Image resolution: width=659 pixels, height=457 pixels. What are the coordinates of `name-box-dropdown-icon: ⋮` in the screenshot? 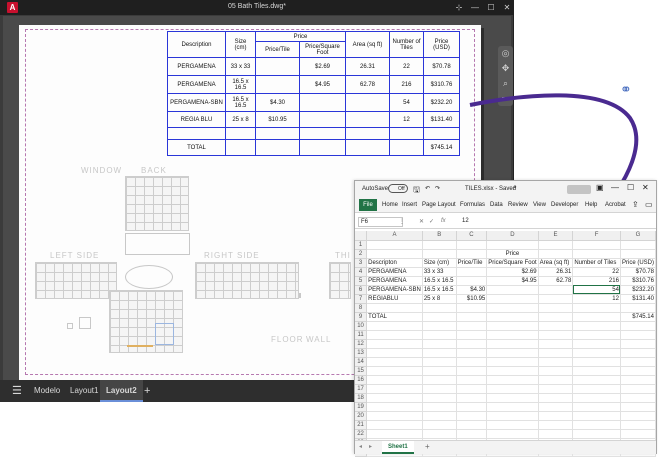 It's located at (402, 221).